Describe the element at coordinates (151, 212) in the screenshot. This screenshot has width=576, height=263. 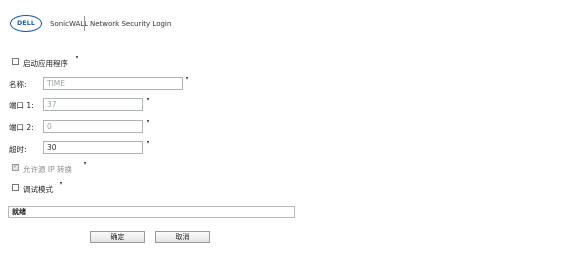
I see `status-bar: 就绪` at that location.